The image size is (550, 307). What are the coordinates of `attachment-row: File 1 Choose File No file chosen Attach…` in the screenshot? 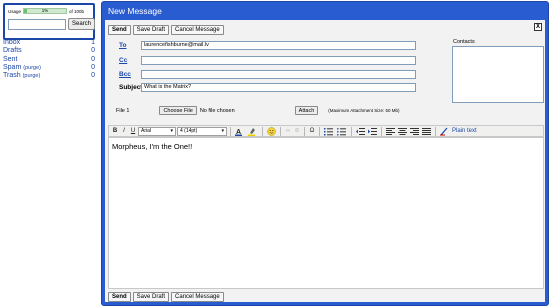 It's located at (258, 110).